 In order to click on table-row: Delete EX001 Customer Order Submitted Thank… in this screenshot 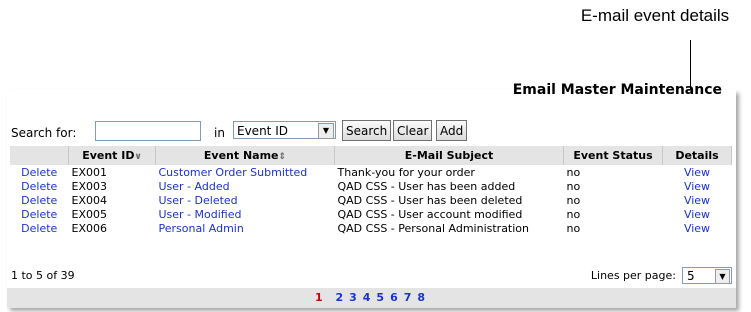, I will do `click(371, 172)`.